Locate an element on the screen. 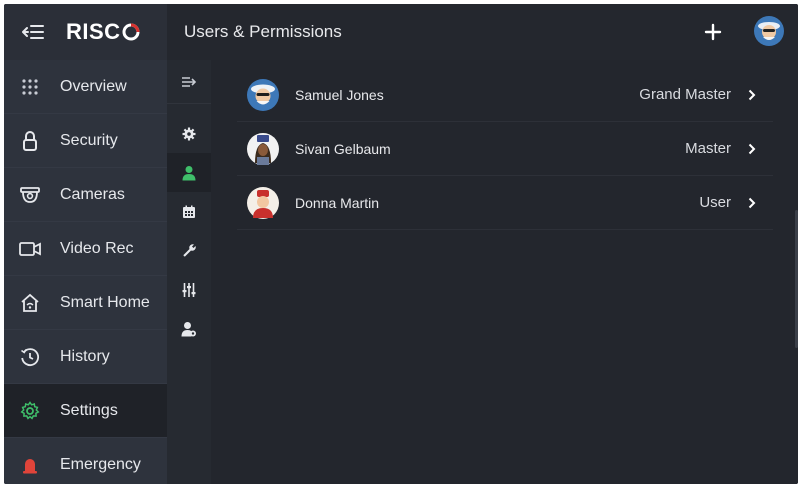  sidebar-item-label: Emergency is located at coordinates (100, 464).